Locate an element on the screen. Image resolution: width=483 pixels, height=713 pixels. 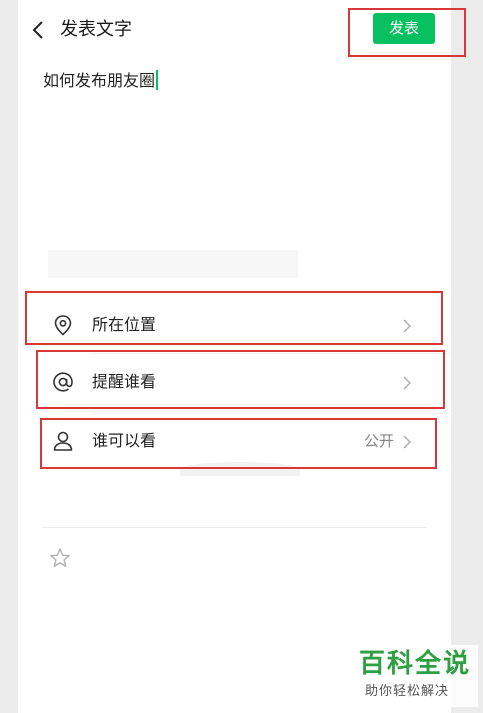
highlight-box-mention is located at coordinates (240, 379).